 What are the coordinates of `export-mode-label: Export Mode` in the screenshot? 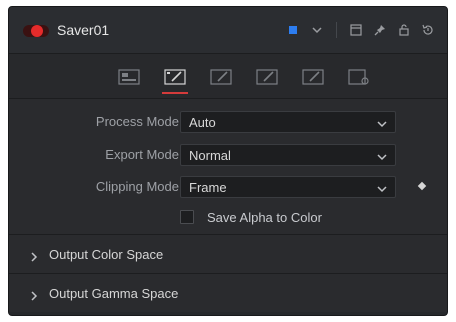 It's located at (142, 154).